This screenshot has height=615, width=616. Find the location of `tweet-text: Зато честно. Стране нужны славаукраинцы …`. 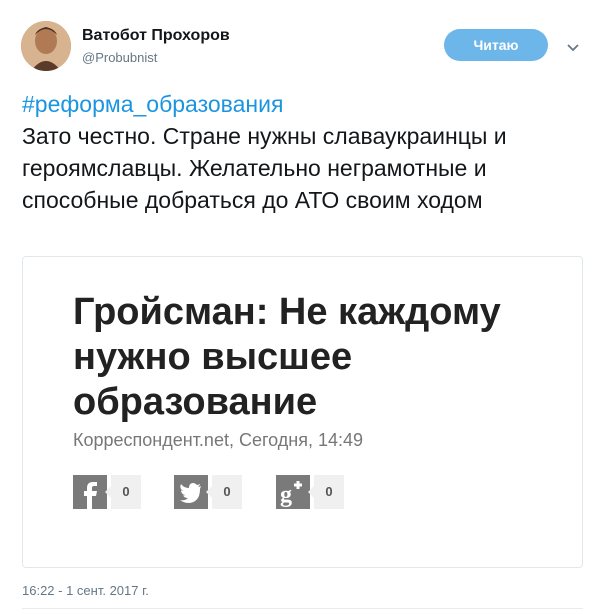

tweet-text: Зато честно. Стране нужны славаукраинцы … is located at coordinates (264, 168).